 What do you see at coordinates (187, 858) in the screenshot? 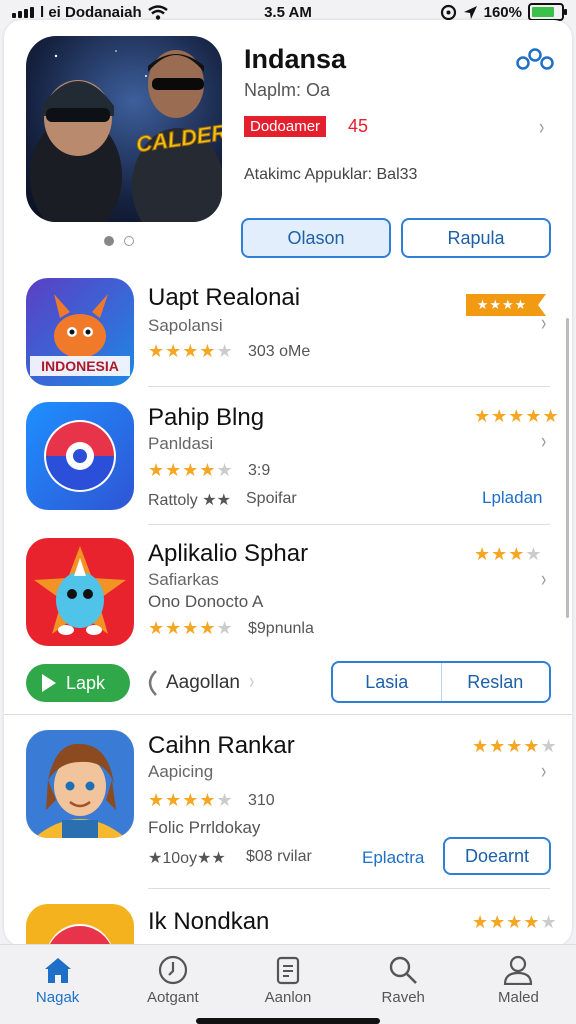
I see `app-extra-left: ★10oy★★` at bounding box center [187, 858].